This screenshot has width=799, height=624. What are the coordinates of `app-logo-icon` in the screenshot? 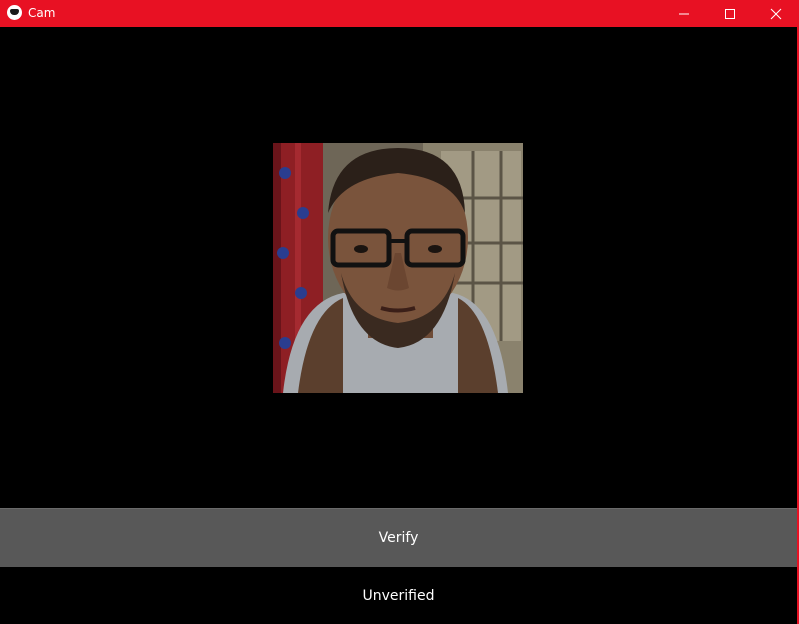 It's located at (14, 12).